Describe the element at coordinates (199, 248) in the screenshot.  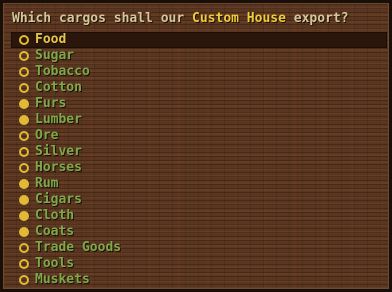
I see `cargo-item-trade-goods: Trade Goods` at that location.